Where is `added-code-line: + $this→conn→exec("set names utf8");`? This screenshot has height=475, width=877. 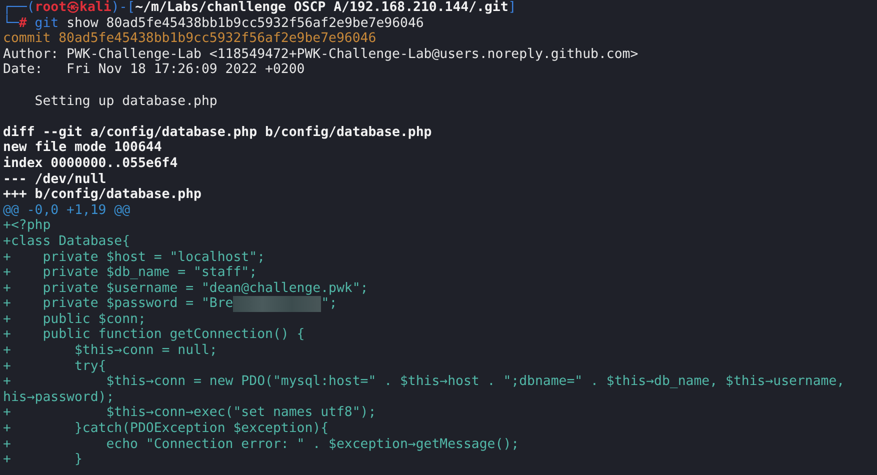
added-code-line: + $this→conn→exec("set names utf8"); is located at coordinates (189, 413).